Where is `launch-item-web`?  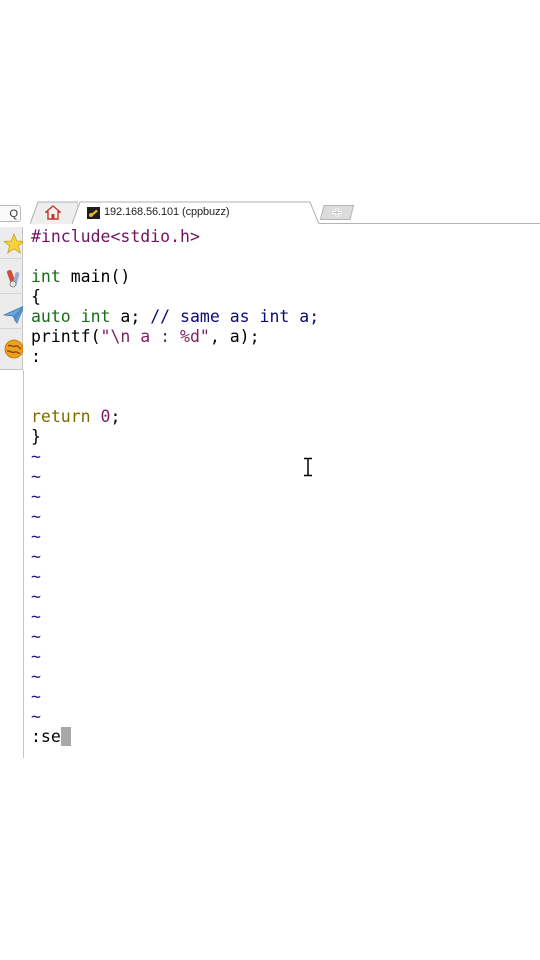
launch-item-web is located at coordinates (11, 348).